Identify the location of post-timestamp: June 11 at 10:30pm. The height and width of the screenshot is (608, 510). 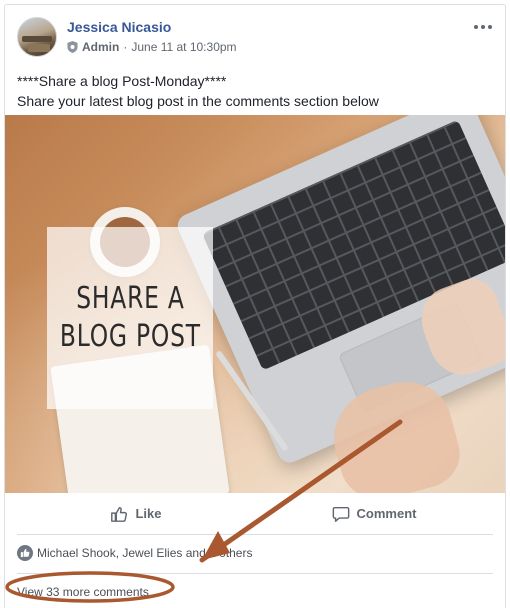
(183, 47).